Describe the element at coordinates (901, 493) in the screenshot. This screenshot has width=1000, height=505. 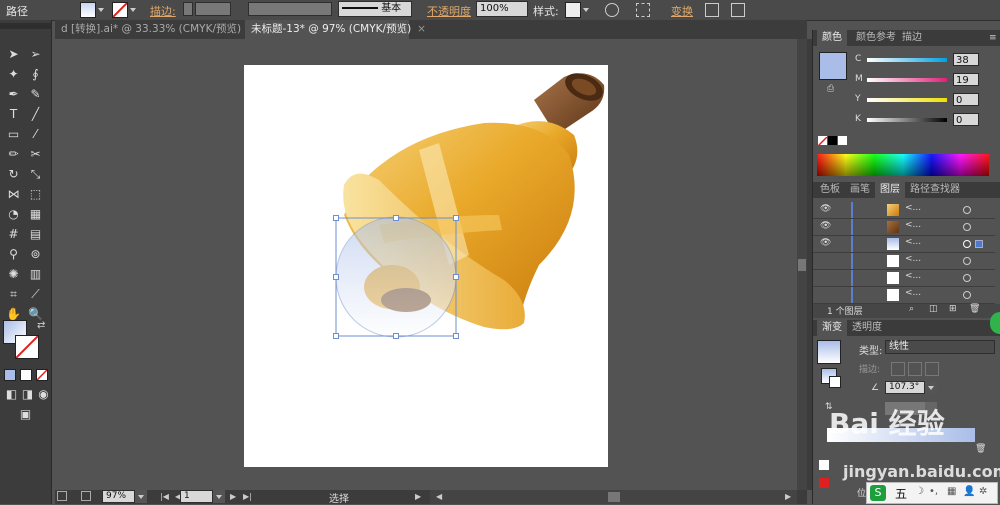
I see `ime-mode-label: 五` at that location.